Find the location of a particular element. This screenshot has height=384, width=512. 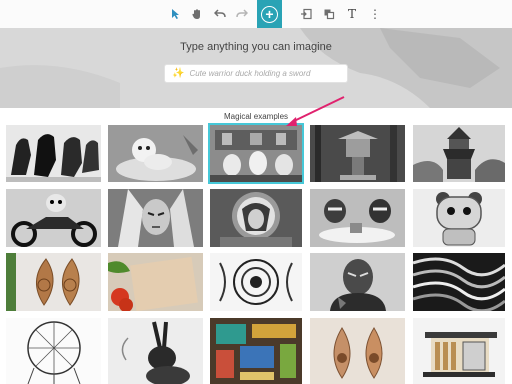

add-button: + is located at coordinates (269, 14).